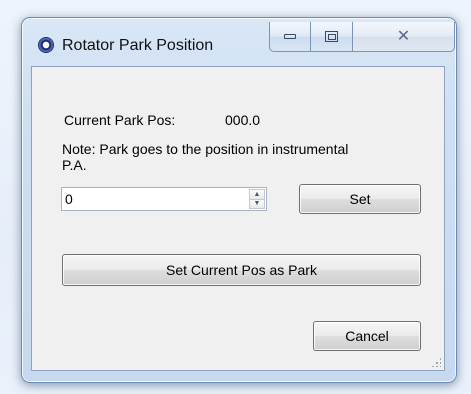 The width and height of the screenshot is (471, 394). I want to click on current-park-value: 000.0, so click(243, 120).